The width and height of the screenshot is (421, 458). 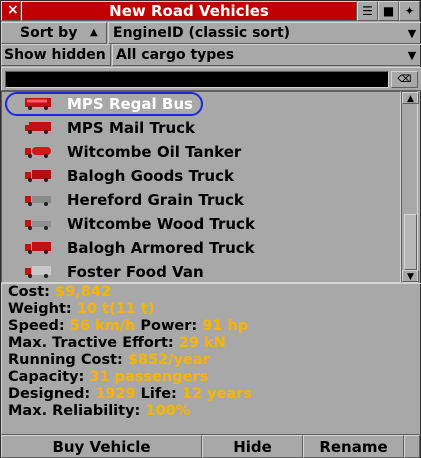 I want to click on backspace-icon: ⌫, so click(x=404, y=79).